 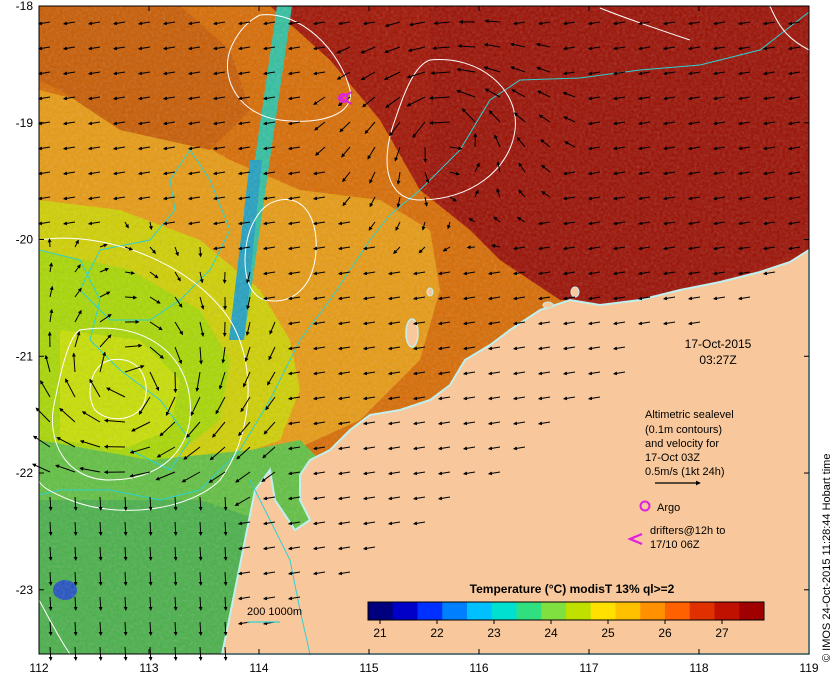 I want to click on lon-tick-label: 113, so click(x=148, y=668).